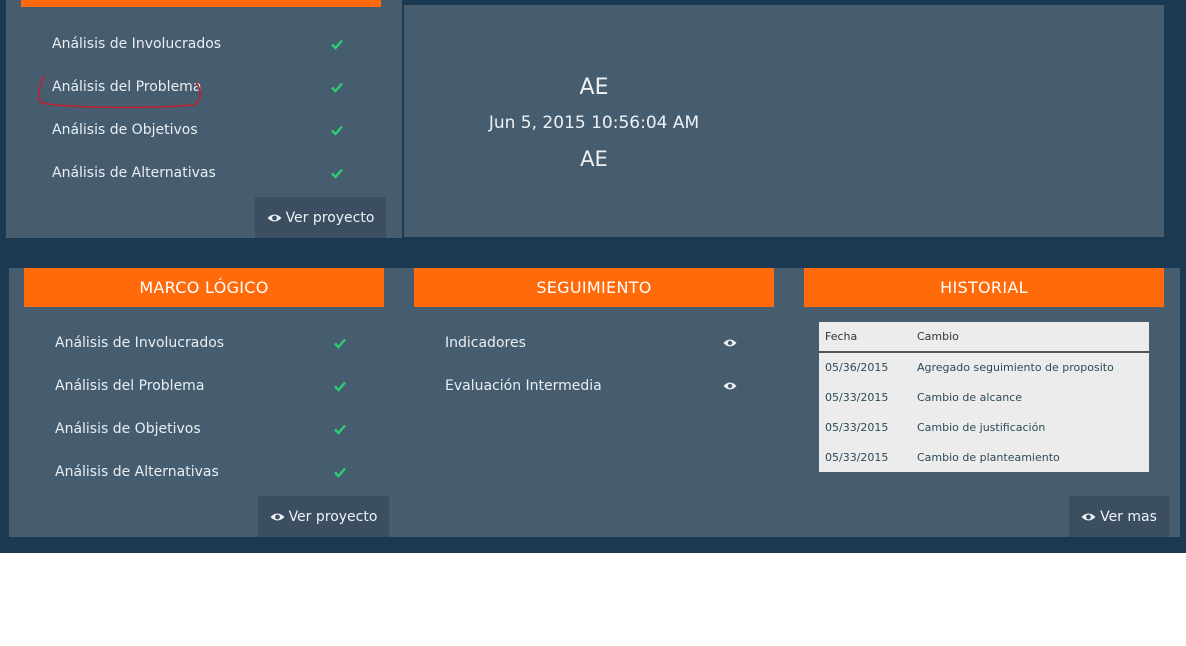 The height and width of the screenshot is (646, 1186). Describe the element at coordinates (857, 367) in the screenshot. I see `table-row-fecha: 05/36/2015` at that location.